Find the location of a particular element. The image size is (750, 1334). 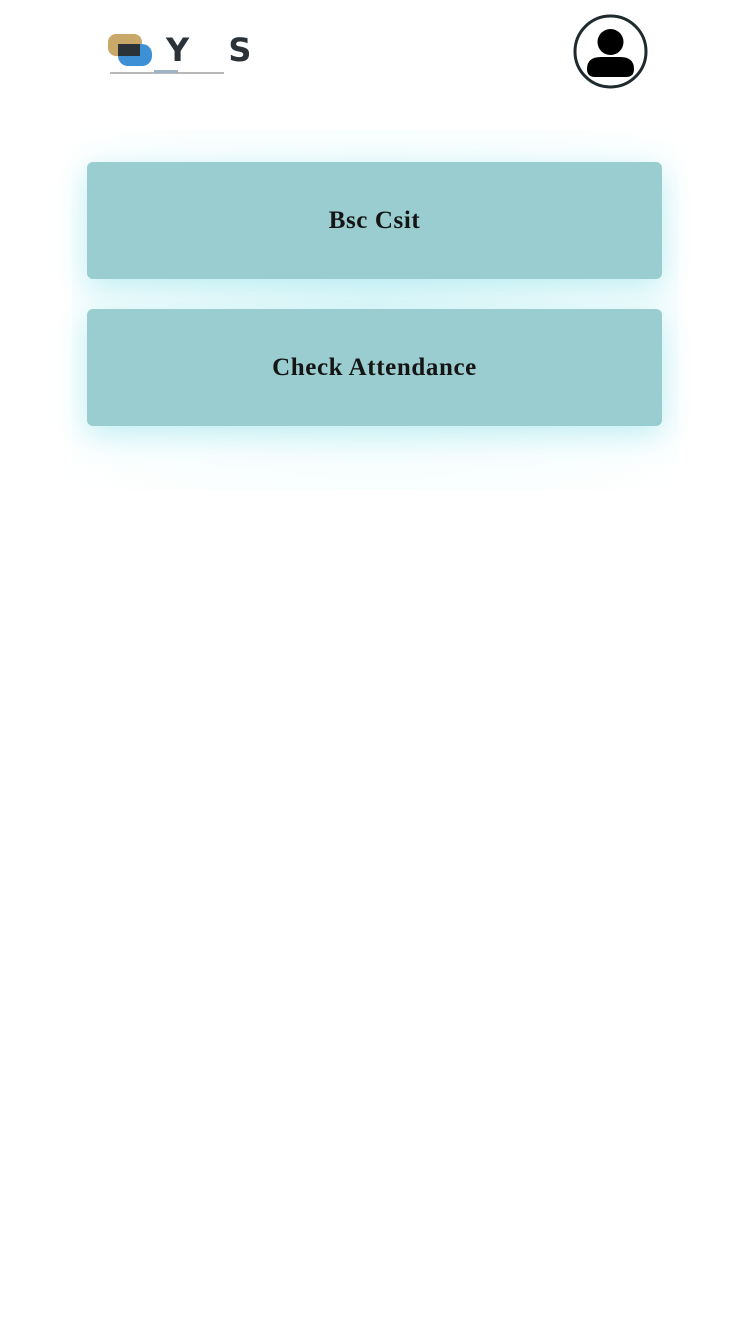

profile-button is located at coordinates (610, 51).